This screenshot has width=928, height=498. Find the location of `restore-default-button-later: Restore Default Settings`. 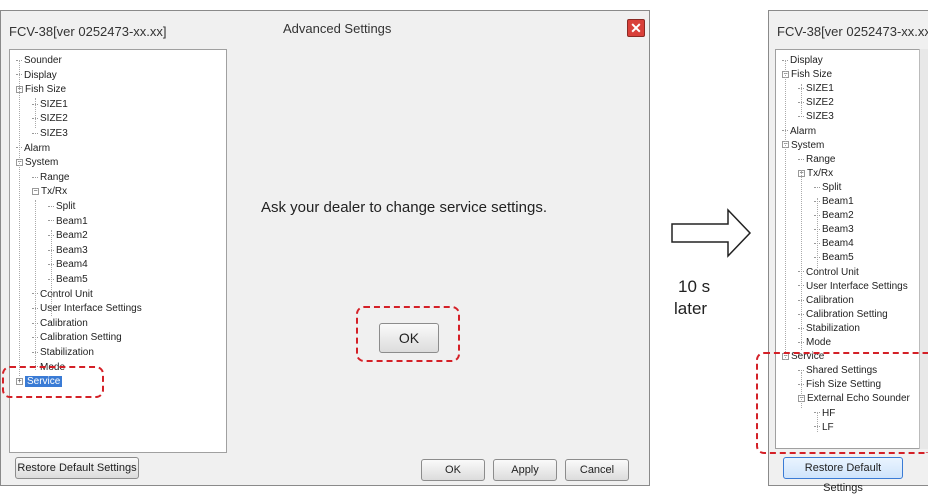

restore-default-button-later: Restore Default Settings is located at coordinates (843, 475).